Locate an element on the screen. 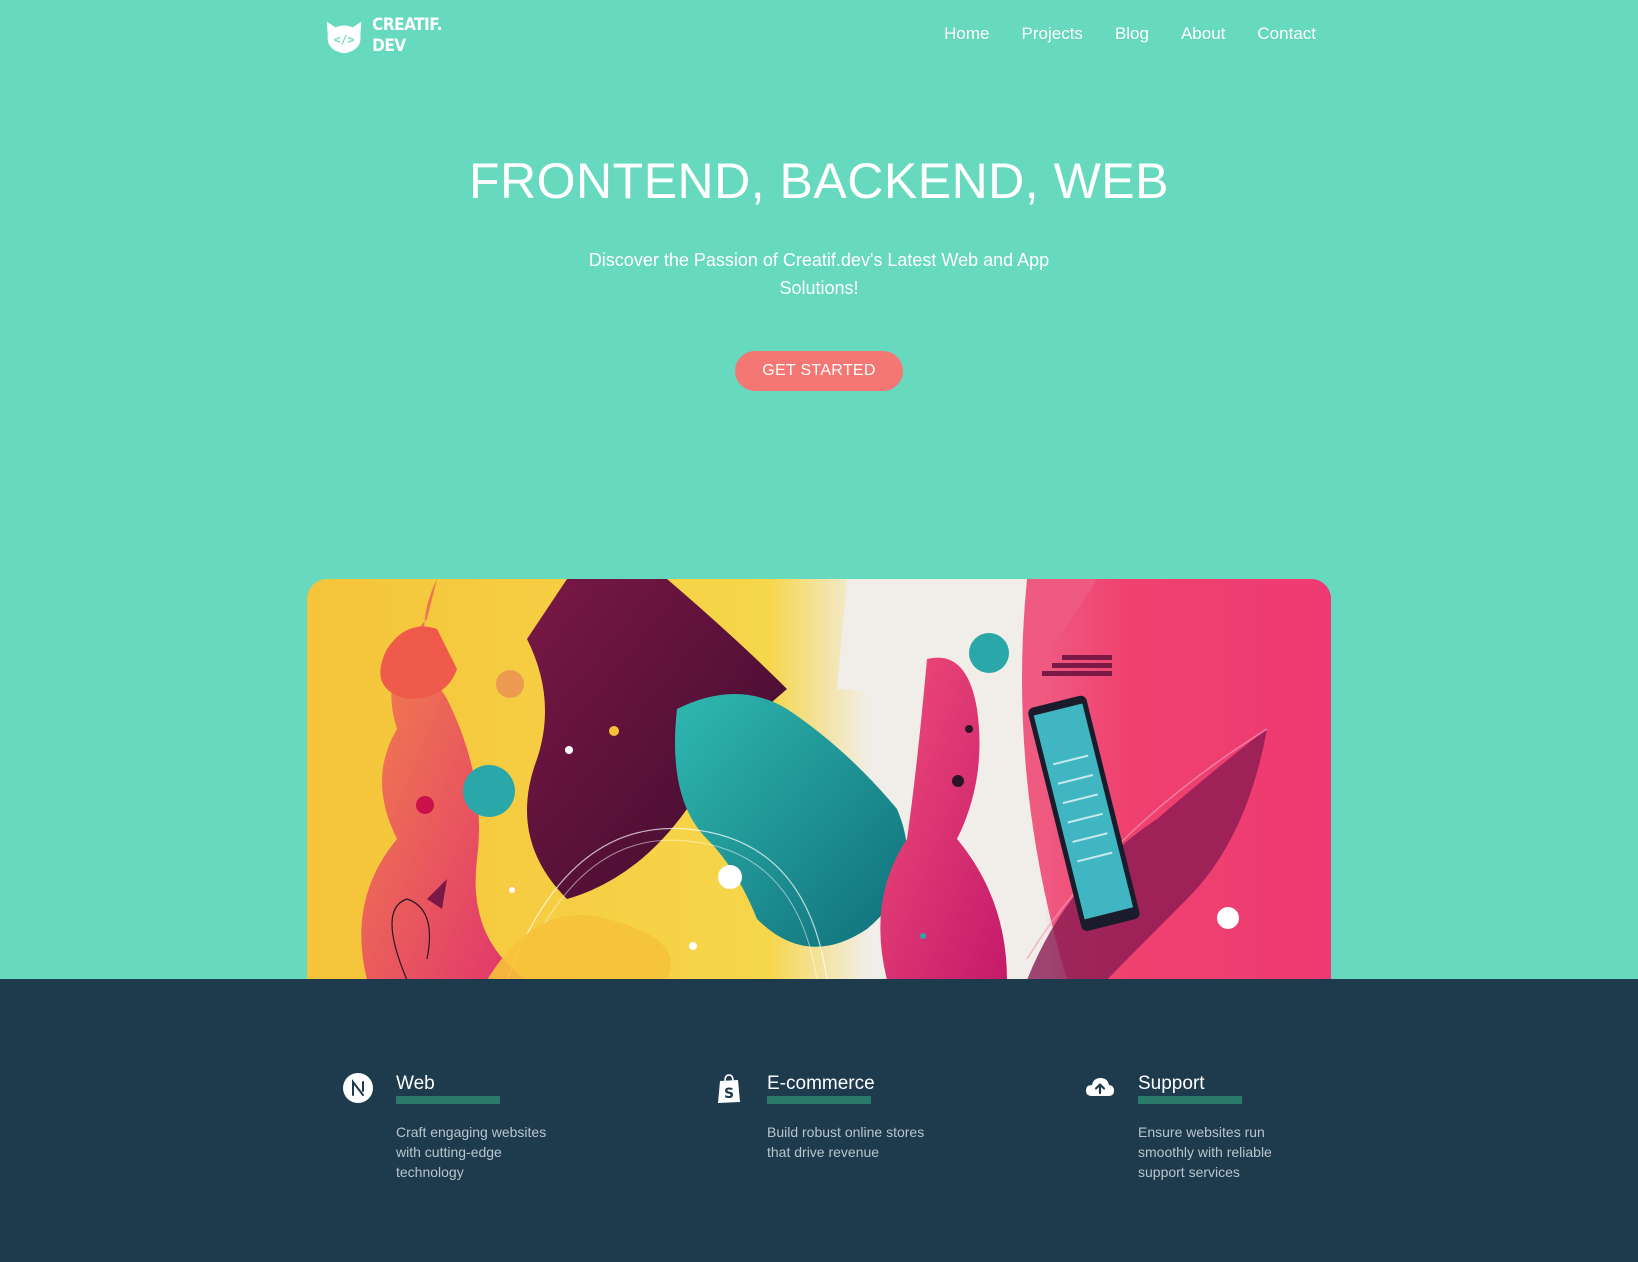 Image resolution: width=1638 pixels, height=1262 pixels. nextjs-icon is located at coordinates (358, 1088).